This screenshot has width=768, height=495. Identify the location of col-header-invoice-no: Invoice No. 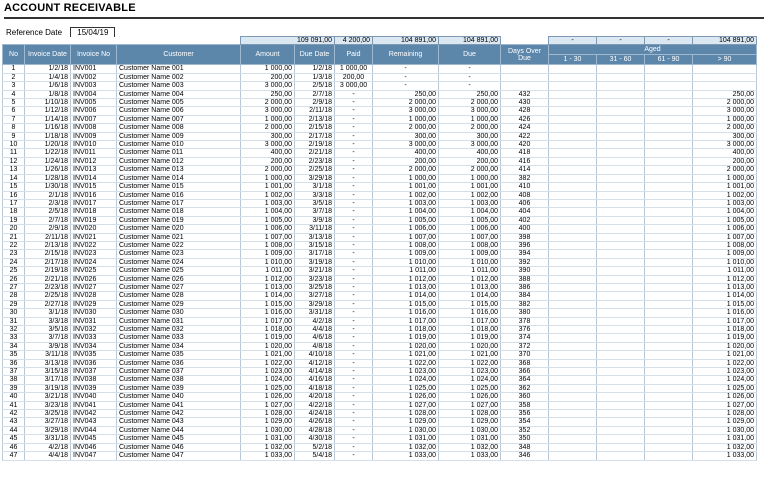
(93, 55).